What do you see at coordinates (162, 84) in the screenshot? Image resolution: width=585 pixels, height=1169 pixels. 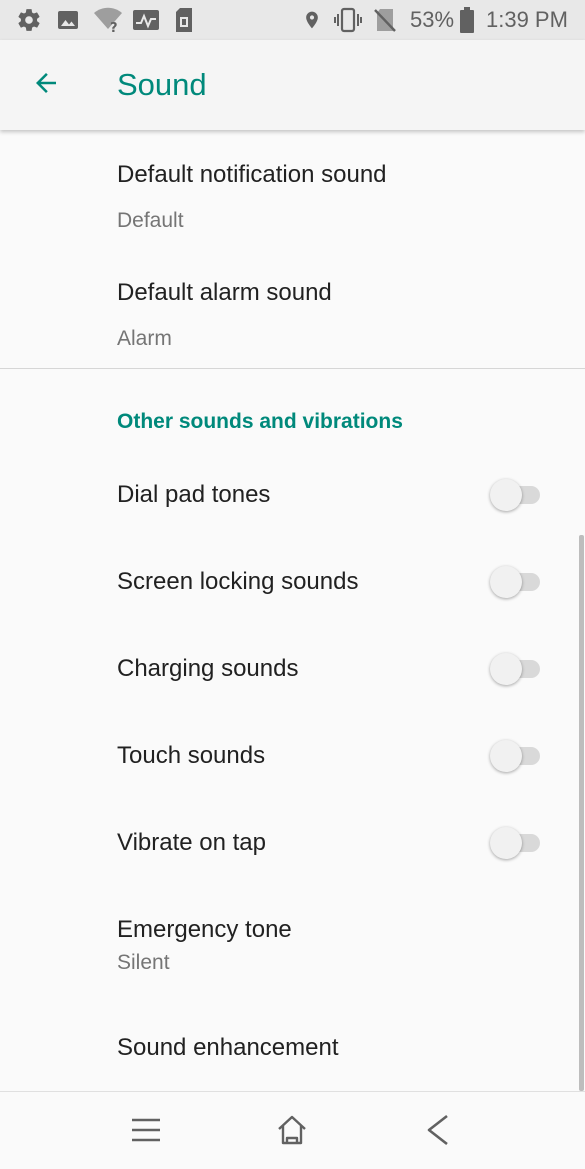 I see `page-title: Sound` at bounding box center [162, 84].